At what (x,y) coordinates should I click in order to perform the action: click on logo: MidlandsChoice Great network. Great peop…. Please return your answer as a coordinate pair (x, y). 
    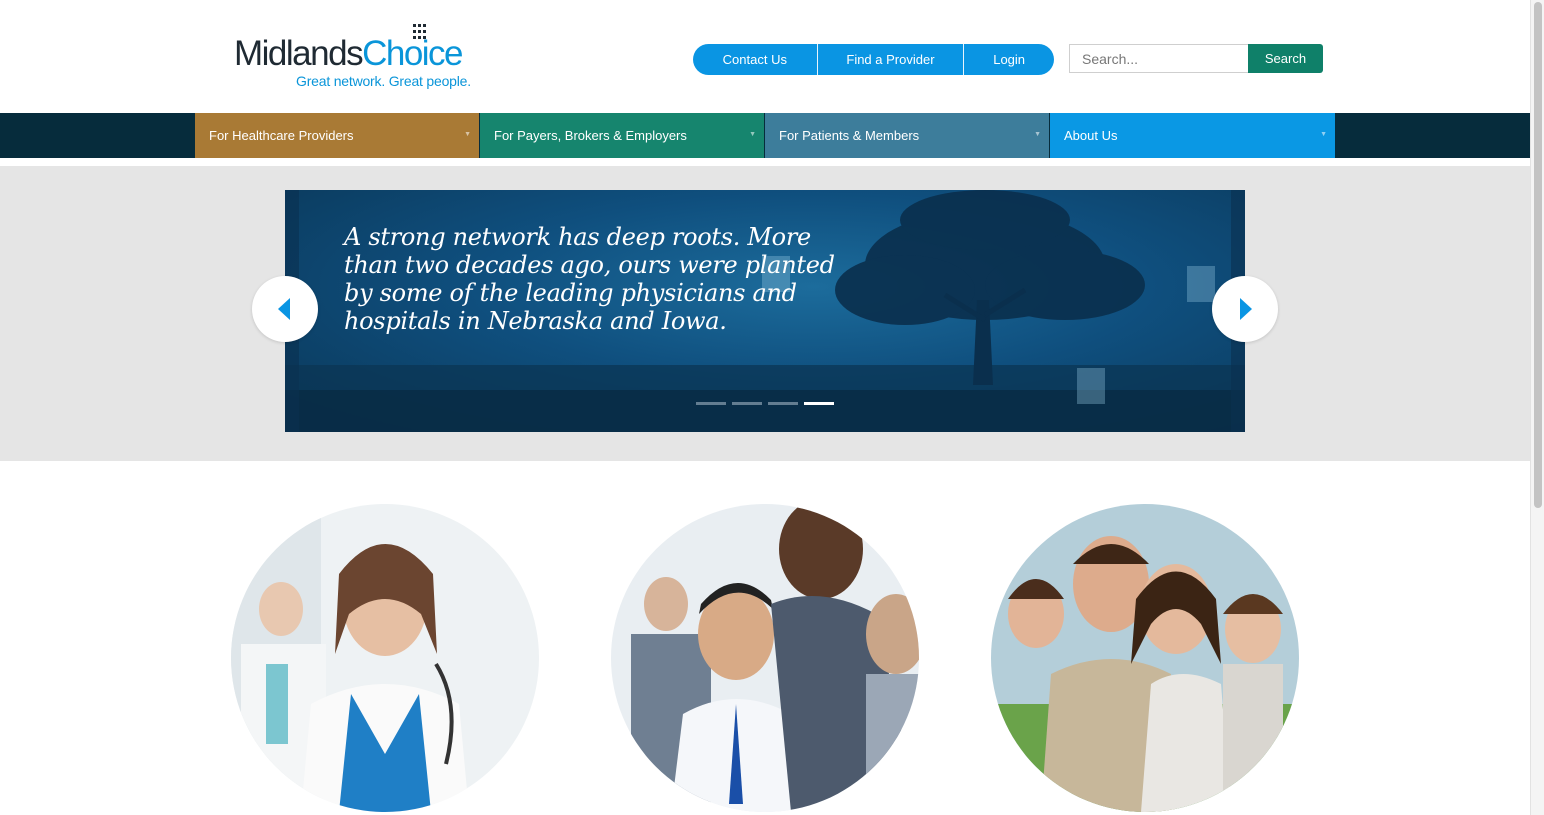
    Looking at the image, I should click on (354, 58).